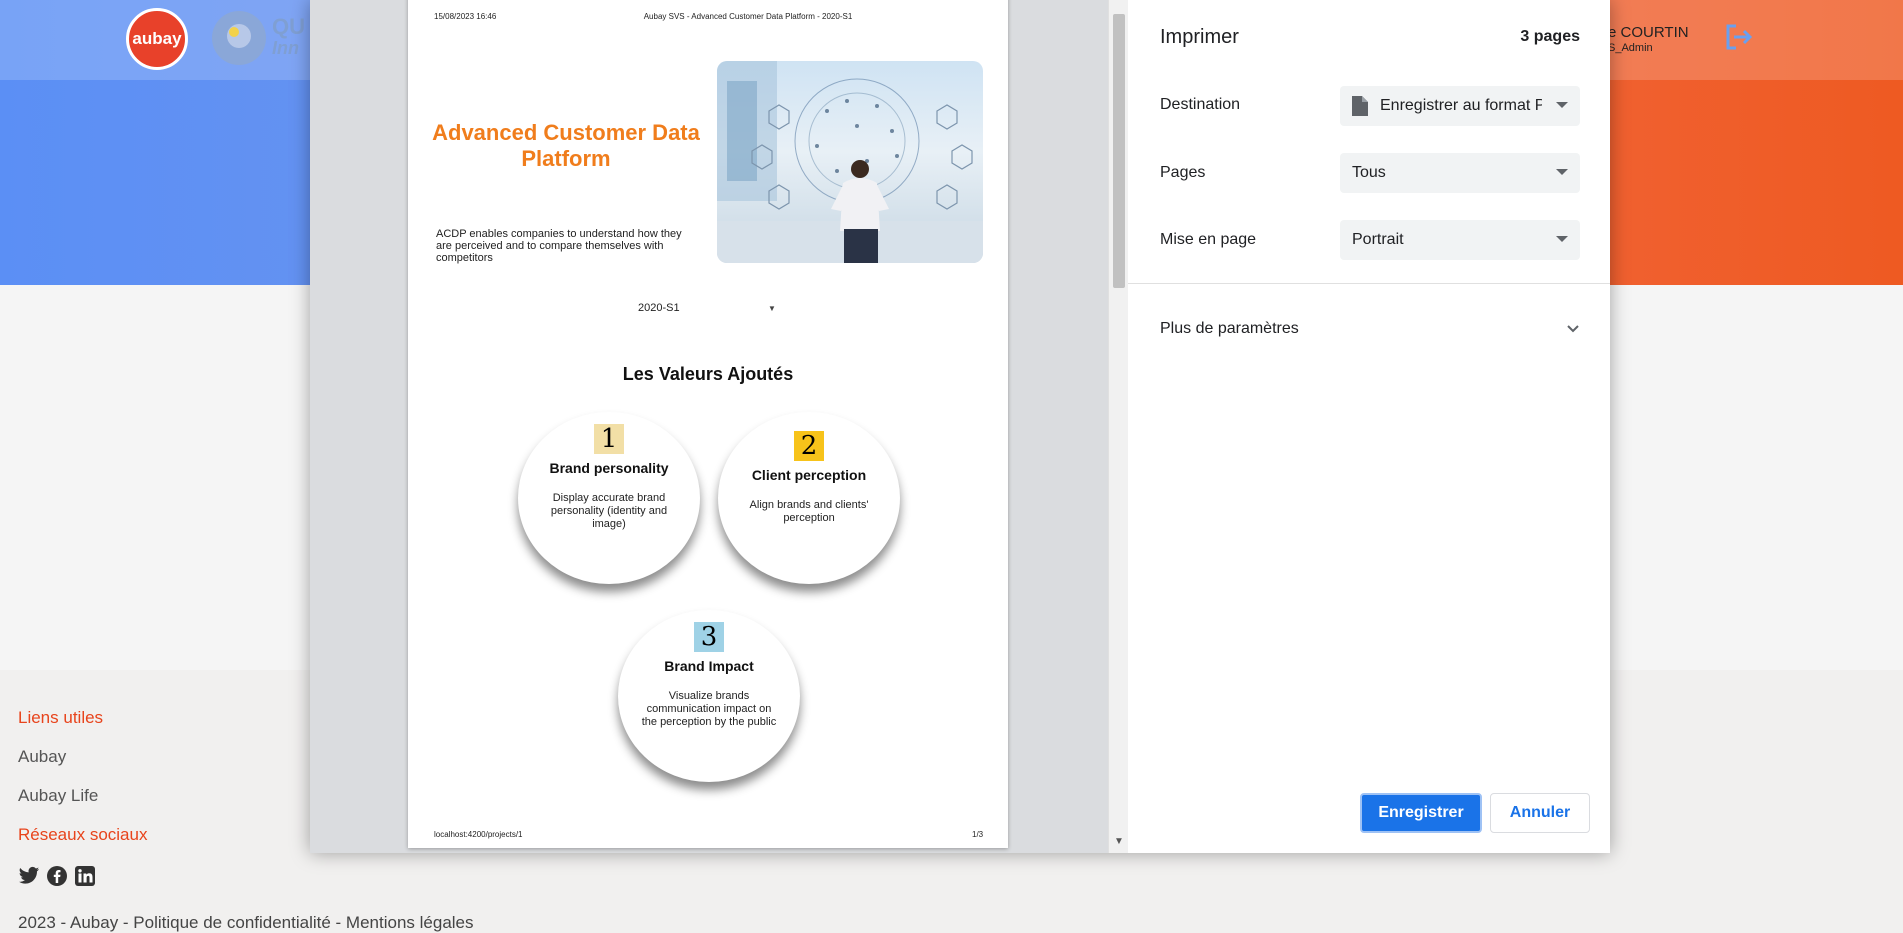  I want to click on preview-title: Advanced Customer Data Platform, so click(566, 145).